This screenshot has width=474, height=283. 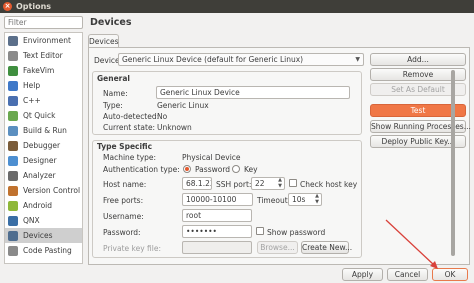 What do you see at coordinates (32, 85) in the screenshot?
I see `sidebar-item-label: Help` at bounding box center [32, 85].